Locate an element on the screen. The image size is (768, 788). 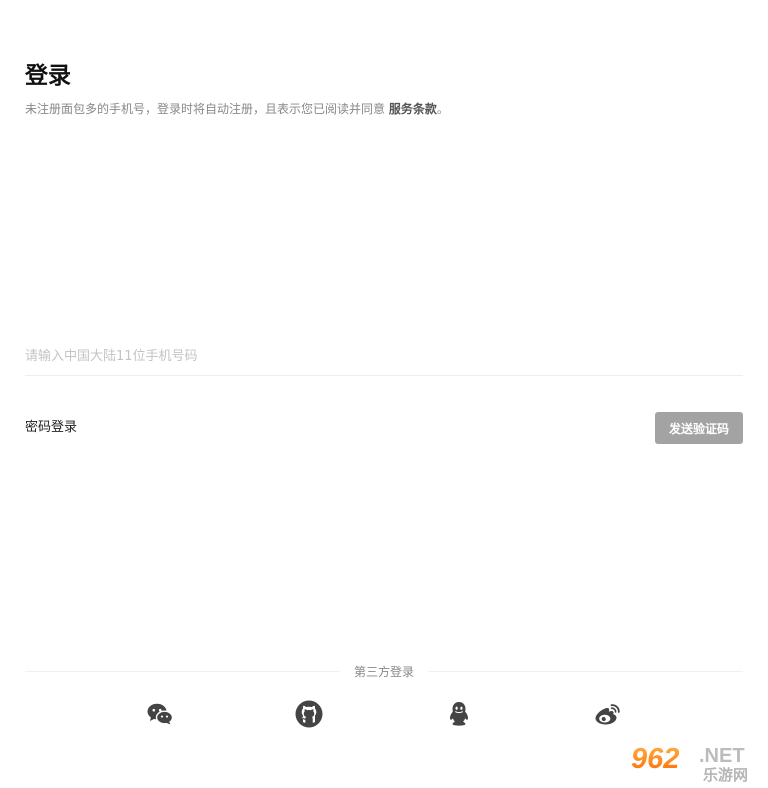
github-icon is located at coordinates (309, 714).